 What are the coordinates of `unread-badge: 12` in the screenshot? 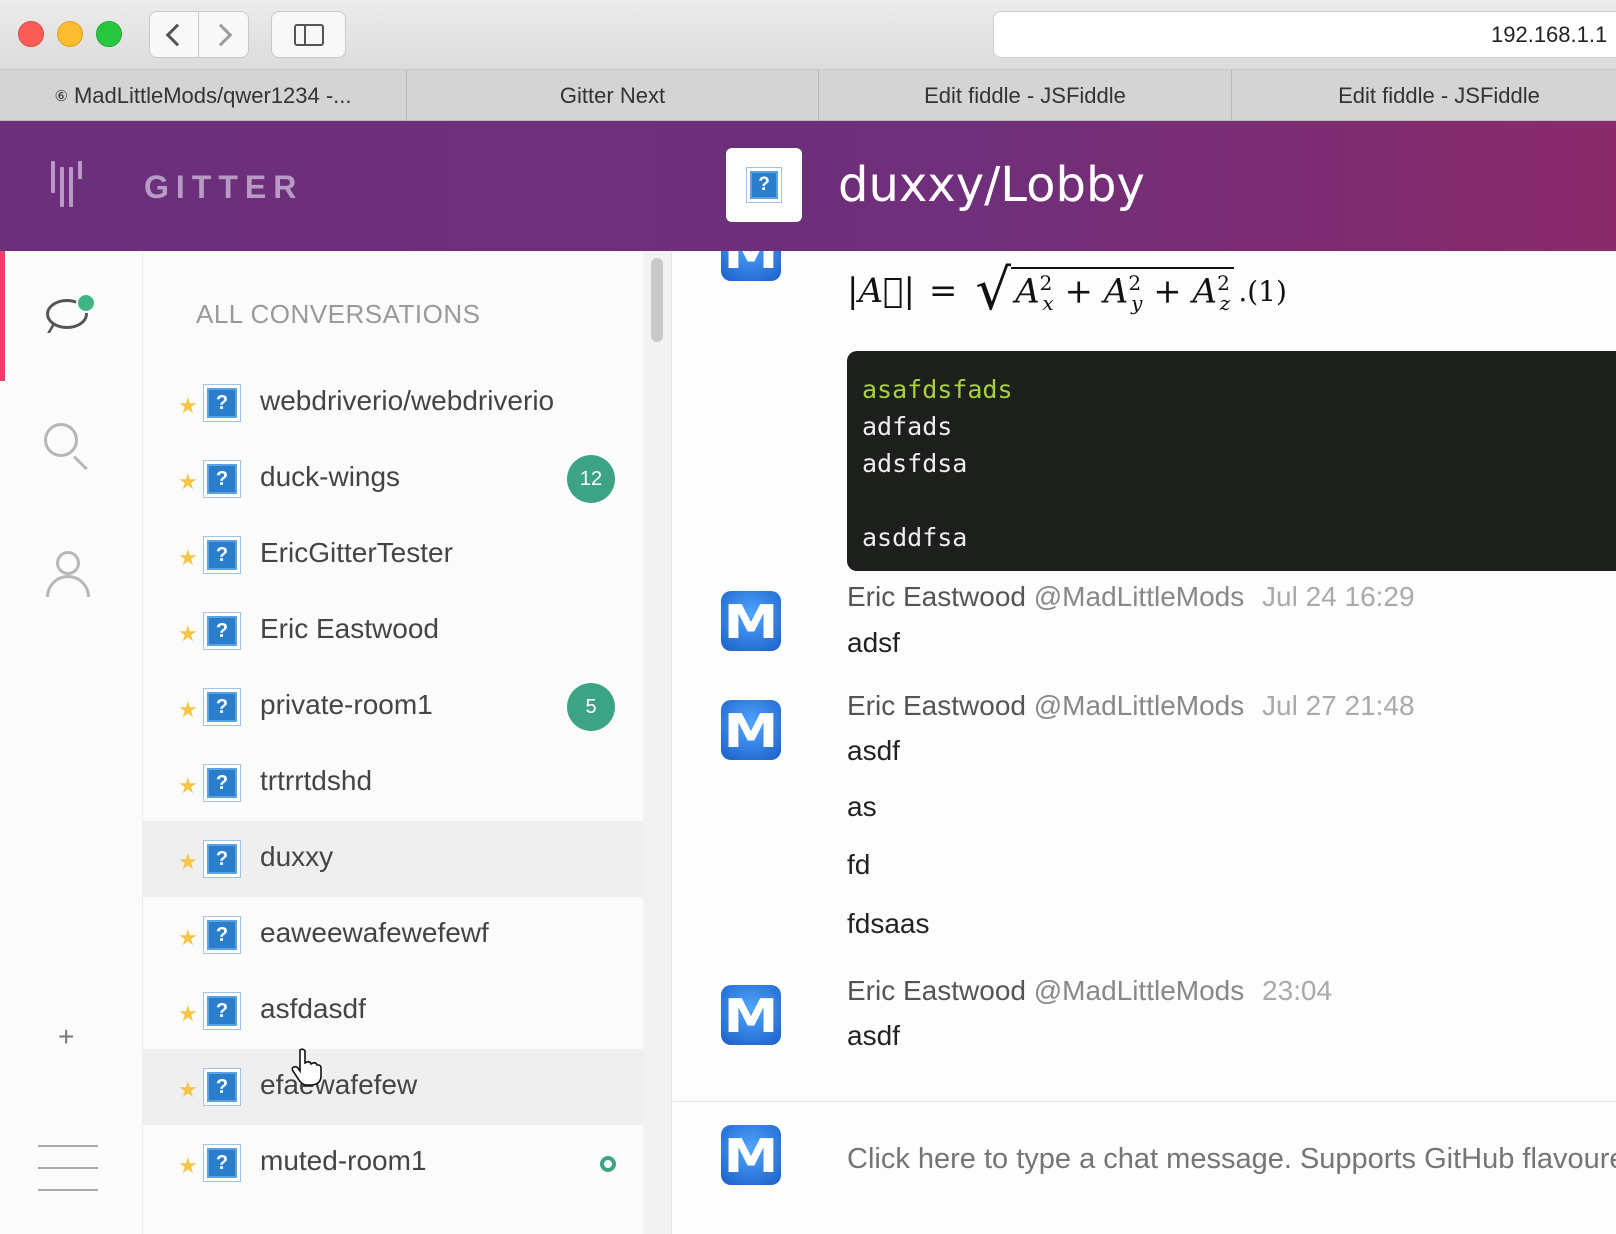 It's located at (591, 479).